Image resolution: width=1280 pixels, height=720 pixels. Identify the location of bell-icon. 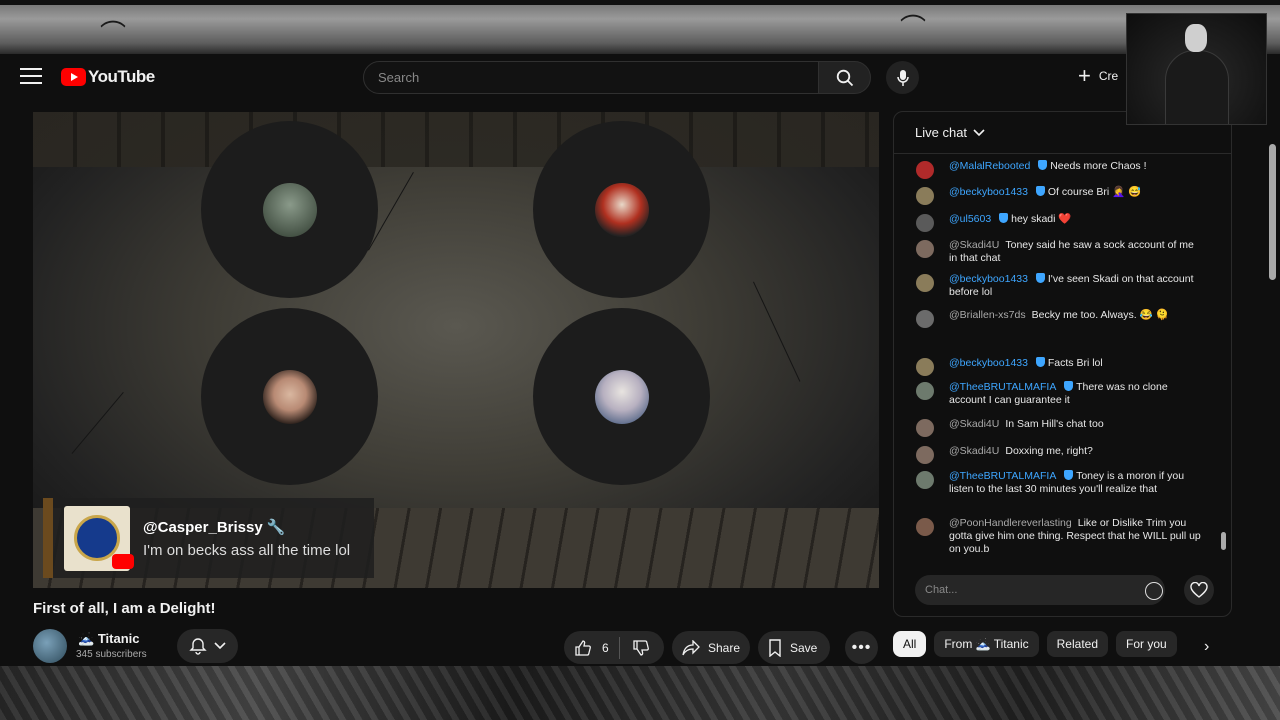
(198, 646).